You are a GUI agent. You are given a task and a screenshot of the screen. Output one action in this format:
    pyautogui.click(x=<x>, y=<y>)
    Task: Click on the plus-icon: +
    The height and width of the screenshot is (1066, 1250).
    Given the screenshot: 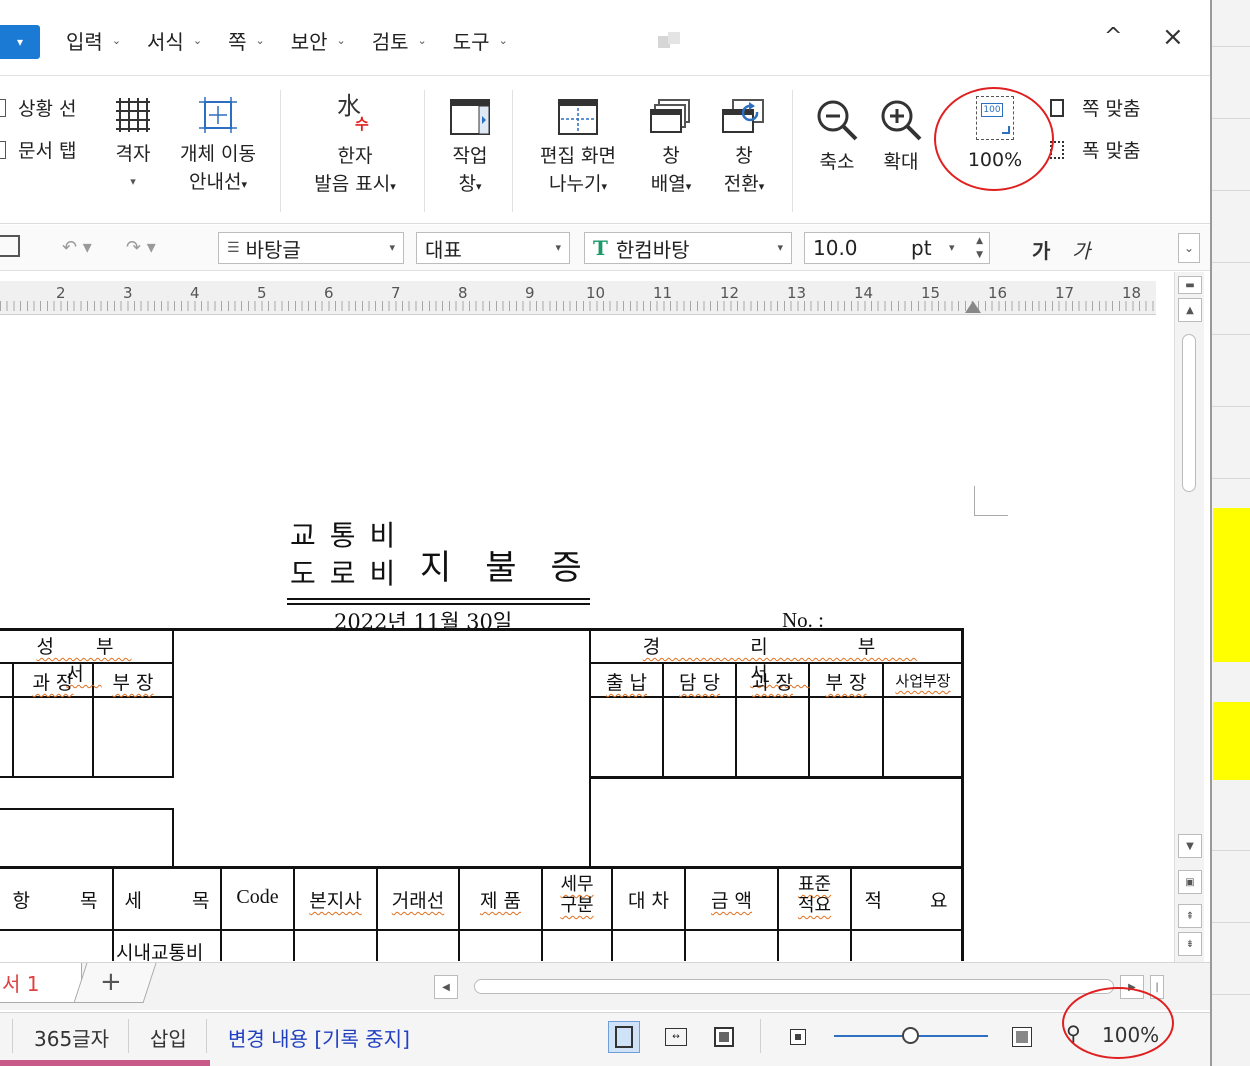 What is the action you would take?
    pyautogui.click(x=111, y=982)
    